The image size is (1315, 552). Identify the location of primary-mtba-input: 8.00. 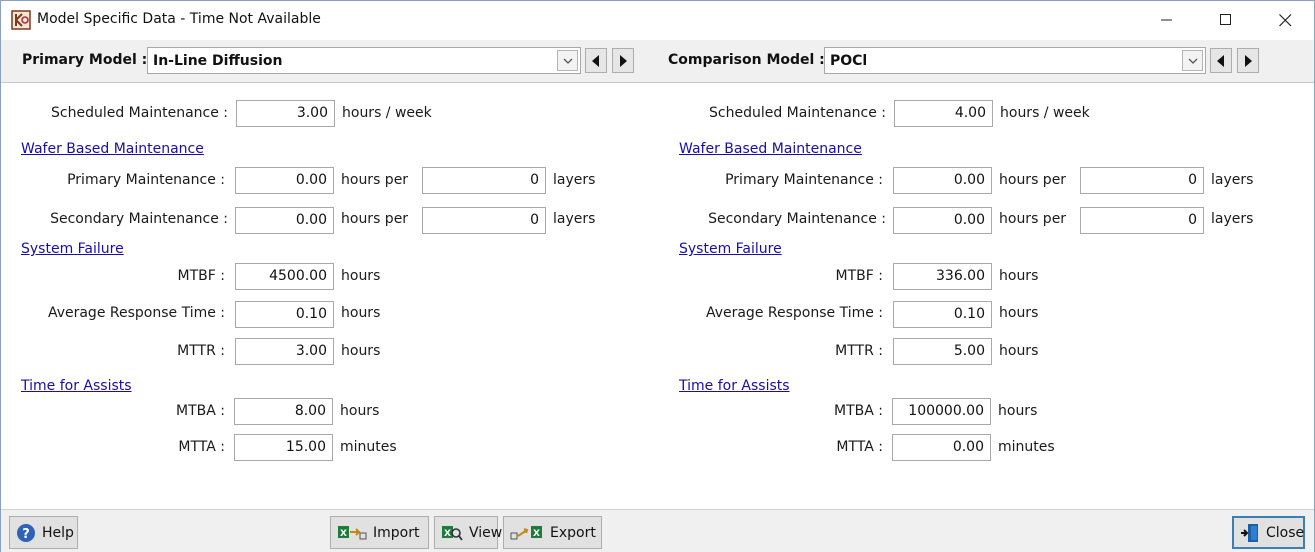
(283, 411).